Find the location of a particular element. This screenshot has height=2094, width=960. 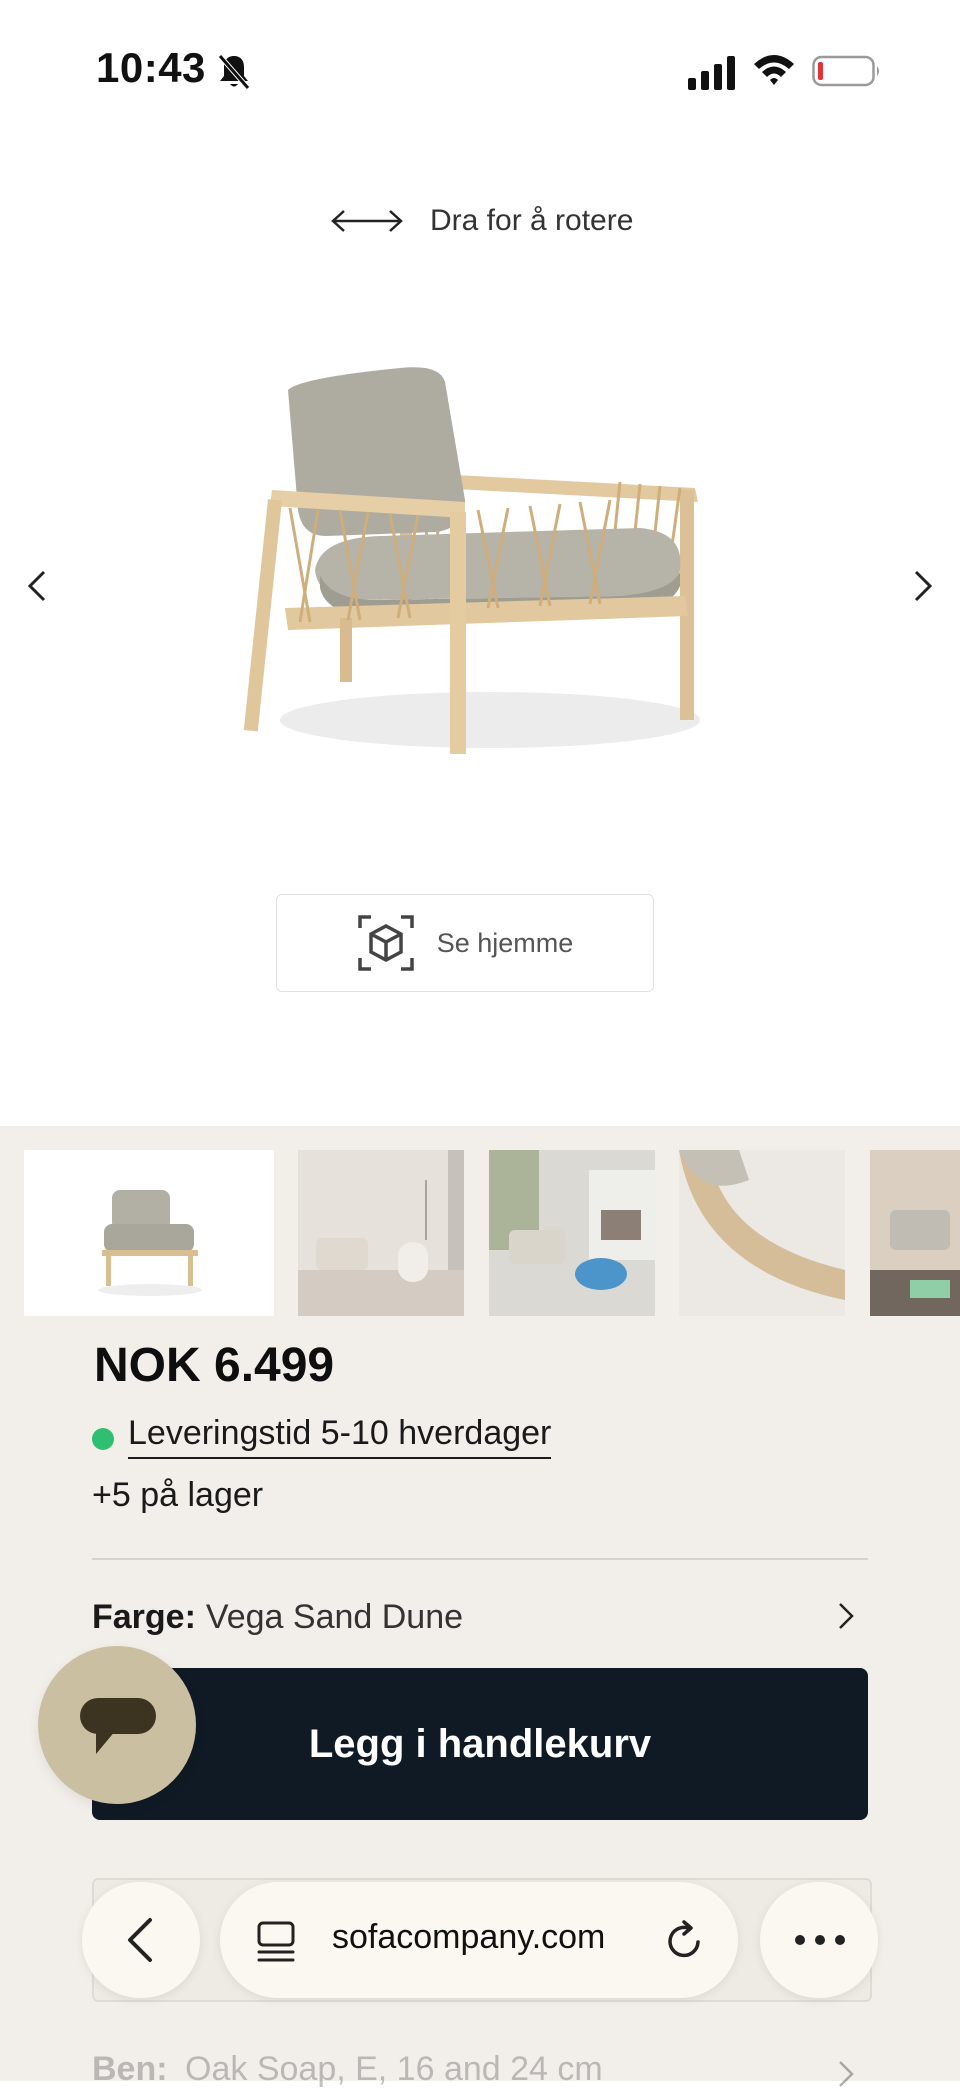

legs-selector: Ben: Oak Soap, E, 16 and 24 cm is located at coordinates (480, 2072).